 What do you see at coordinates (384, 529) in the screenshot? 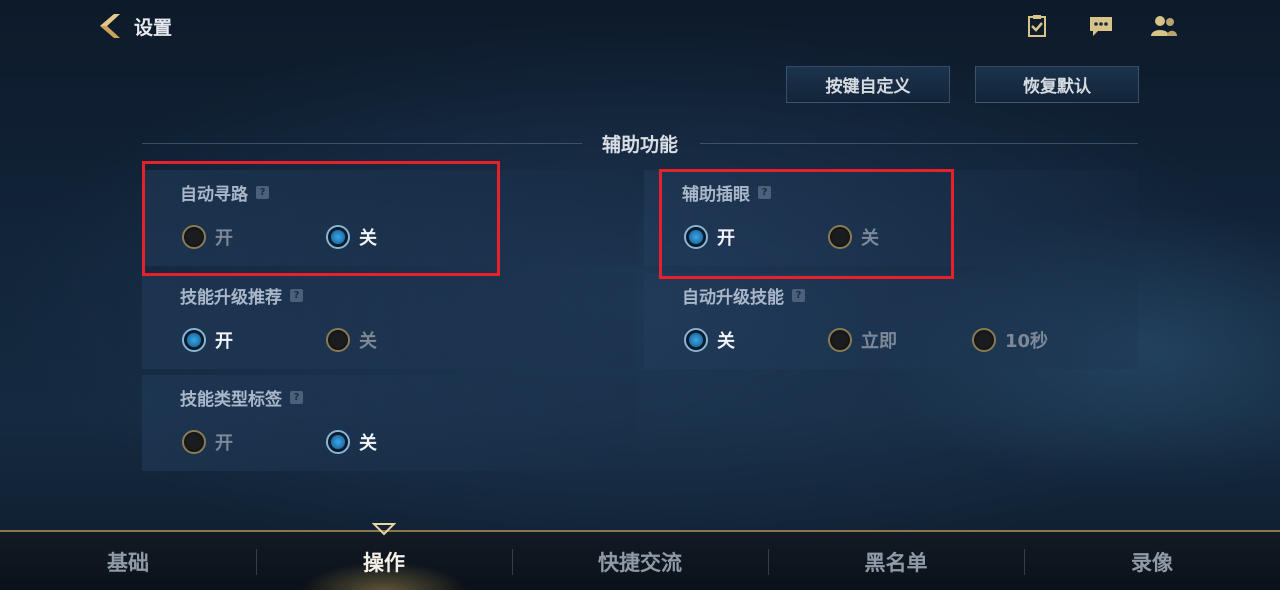
I see `active-tab-marker-icon` at bounding box center [384, 529].